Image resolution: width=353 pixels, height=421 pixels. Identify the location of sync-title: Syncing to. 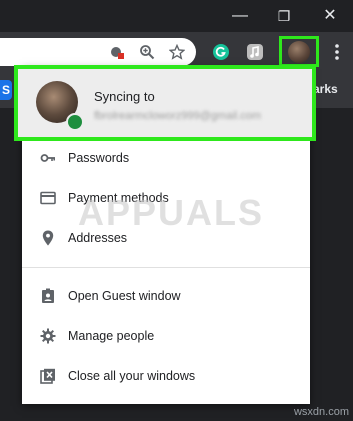
(124, 96).